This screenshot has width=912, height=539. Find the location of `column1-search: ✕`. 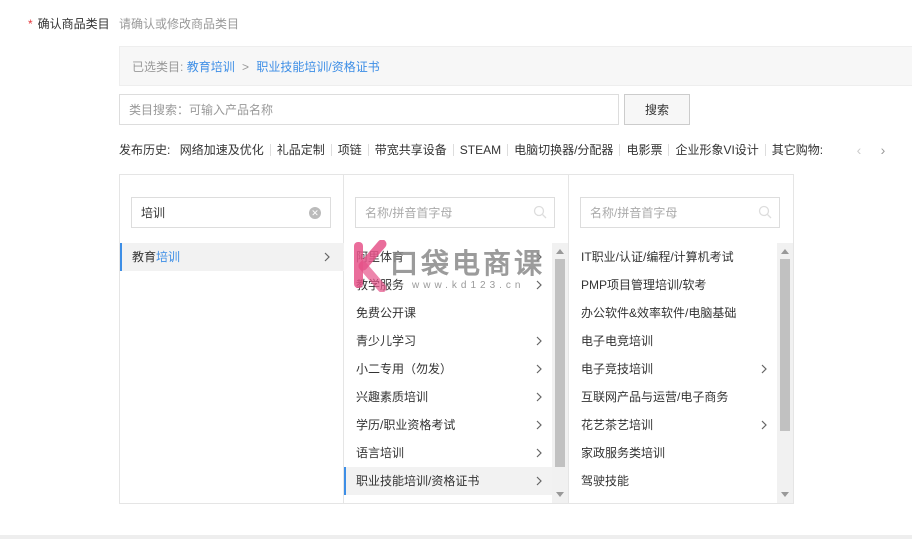

column1-search: ✕ is located at coordinates (231, 212).